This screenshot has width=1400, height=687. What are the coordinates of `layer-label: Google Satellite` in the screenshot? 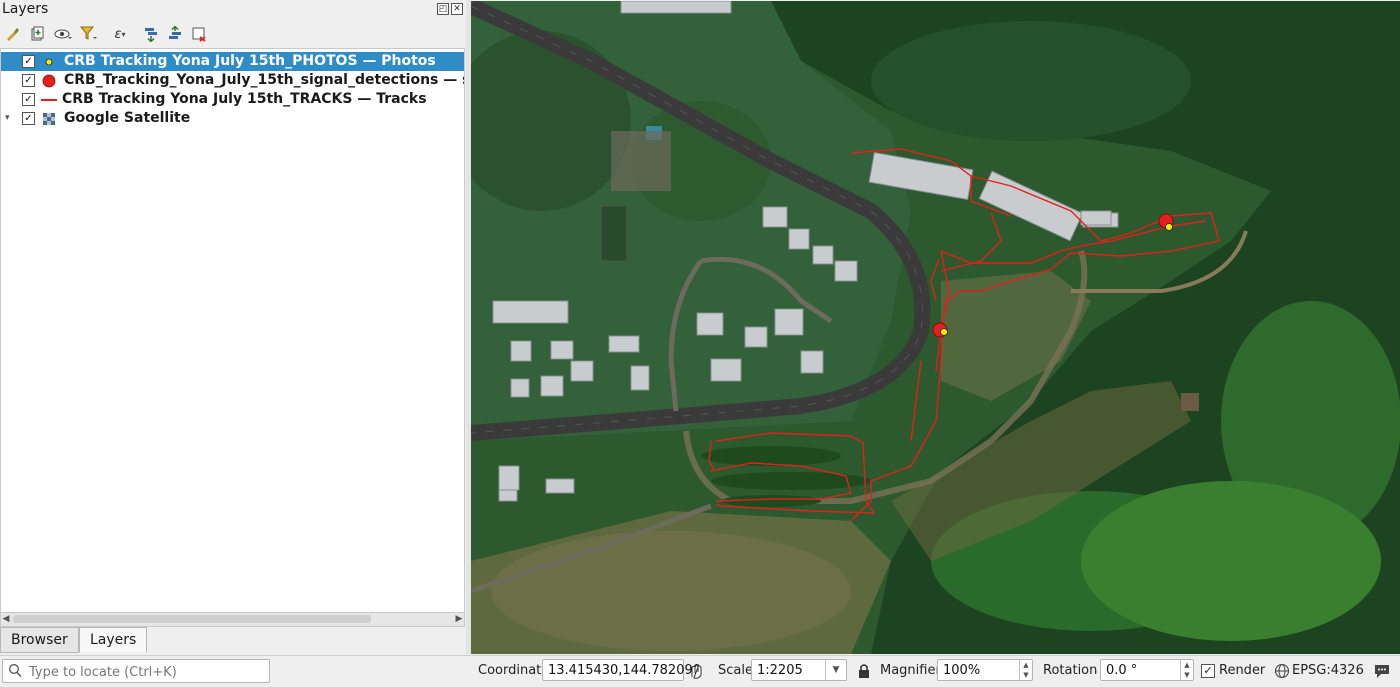 It's located at (127, 118).